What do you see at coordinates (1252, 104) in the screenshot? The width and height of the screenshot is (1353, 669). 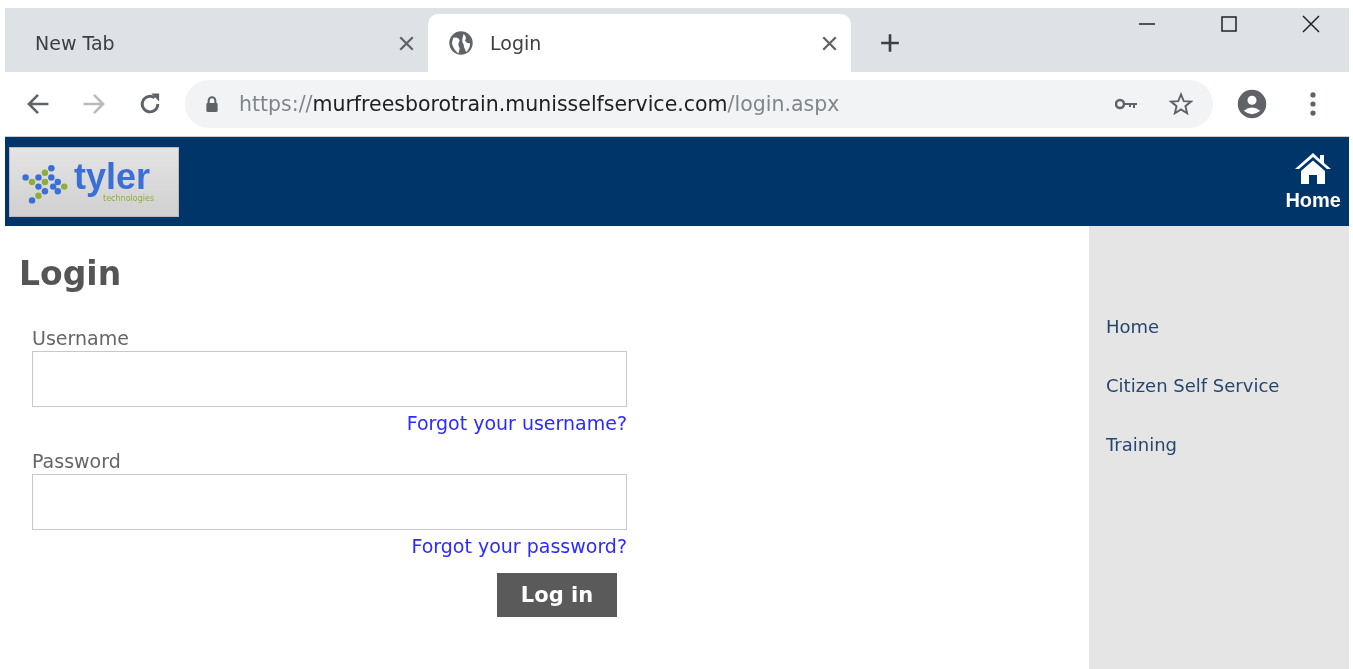 I see `profile-icon` at bounding box center [1252, 104].